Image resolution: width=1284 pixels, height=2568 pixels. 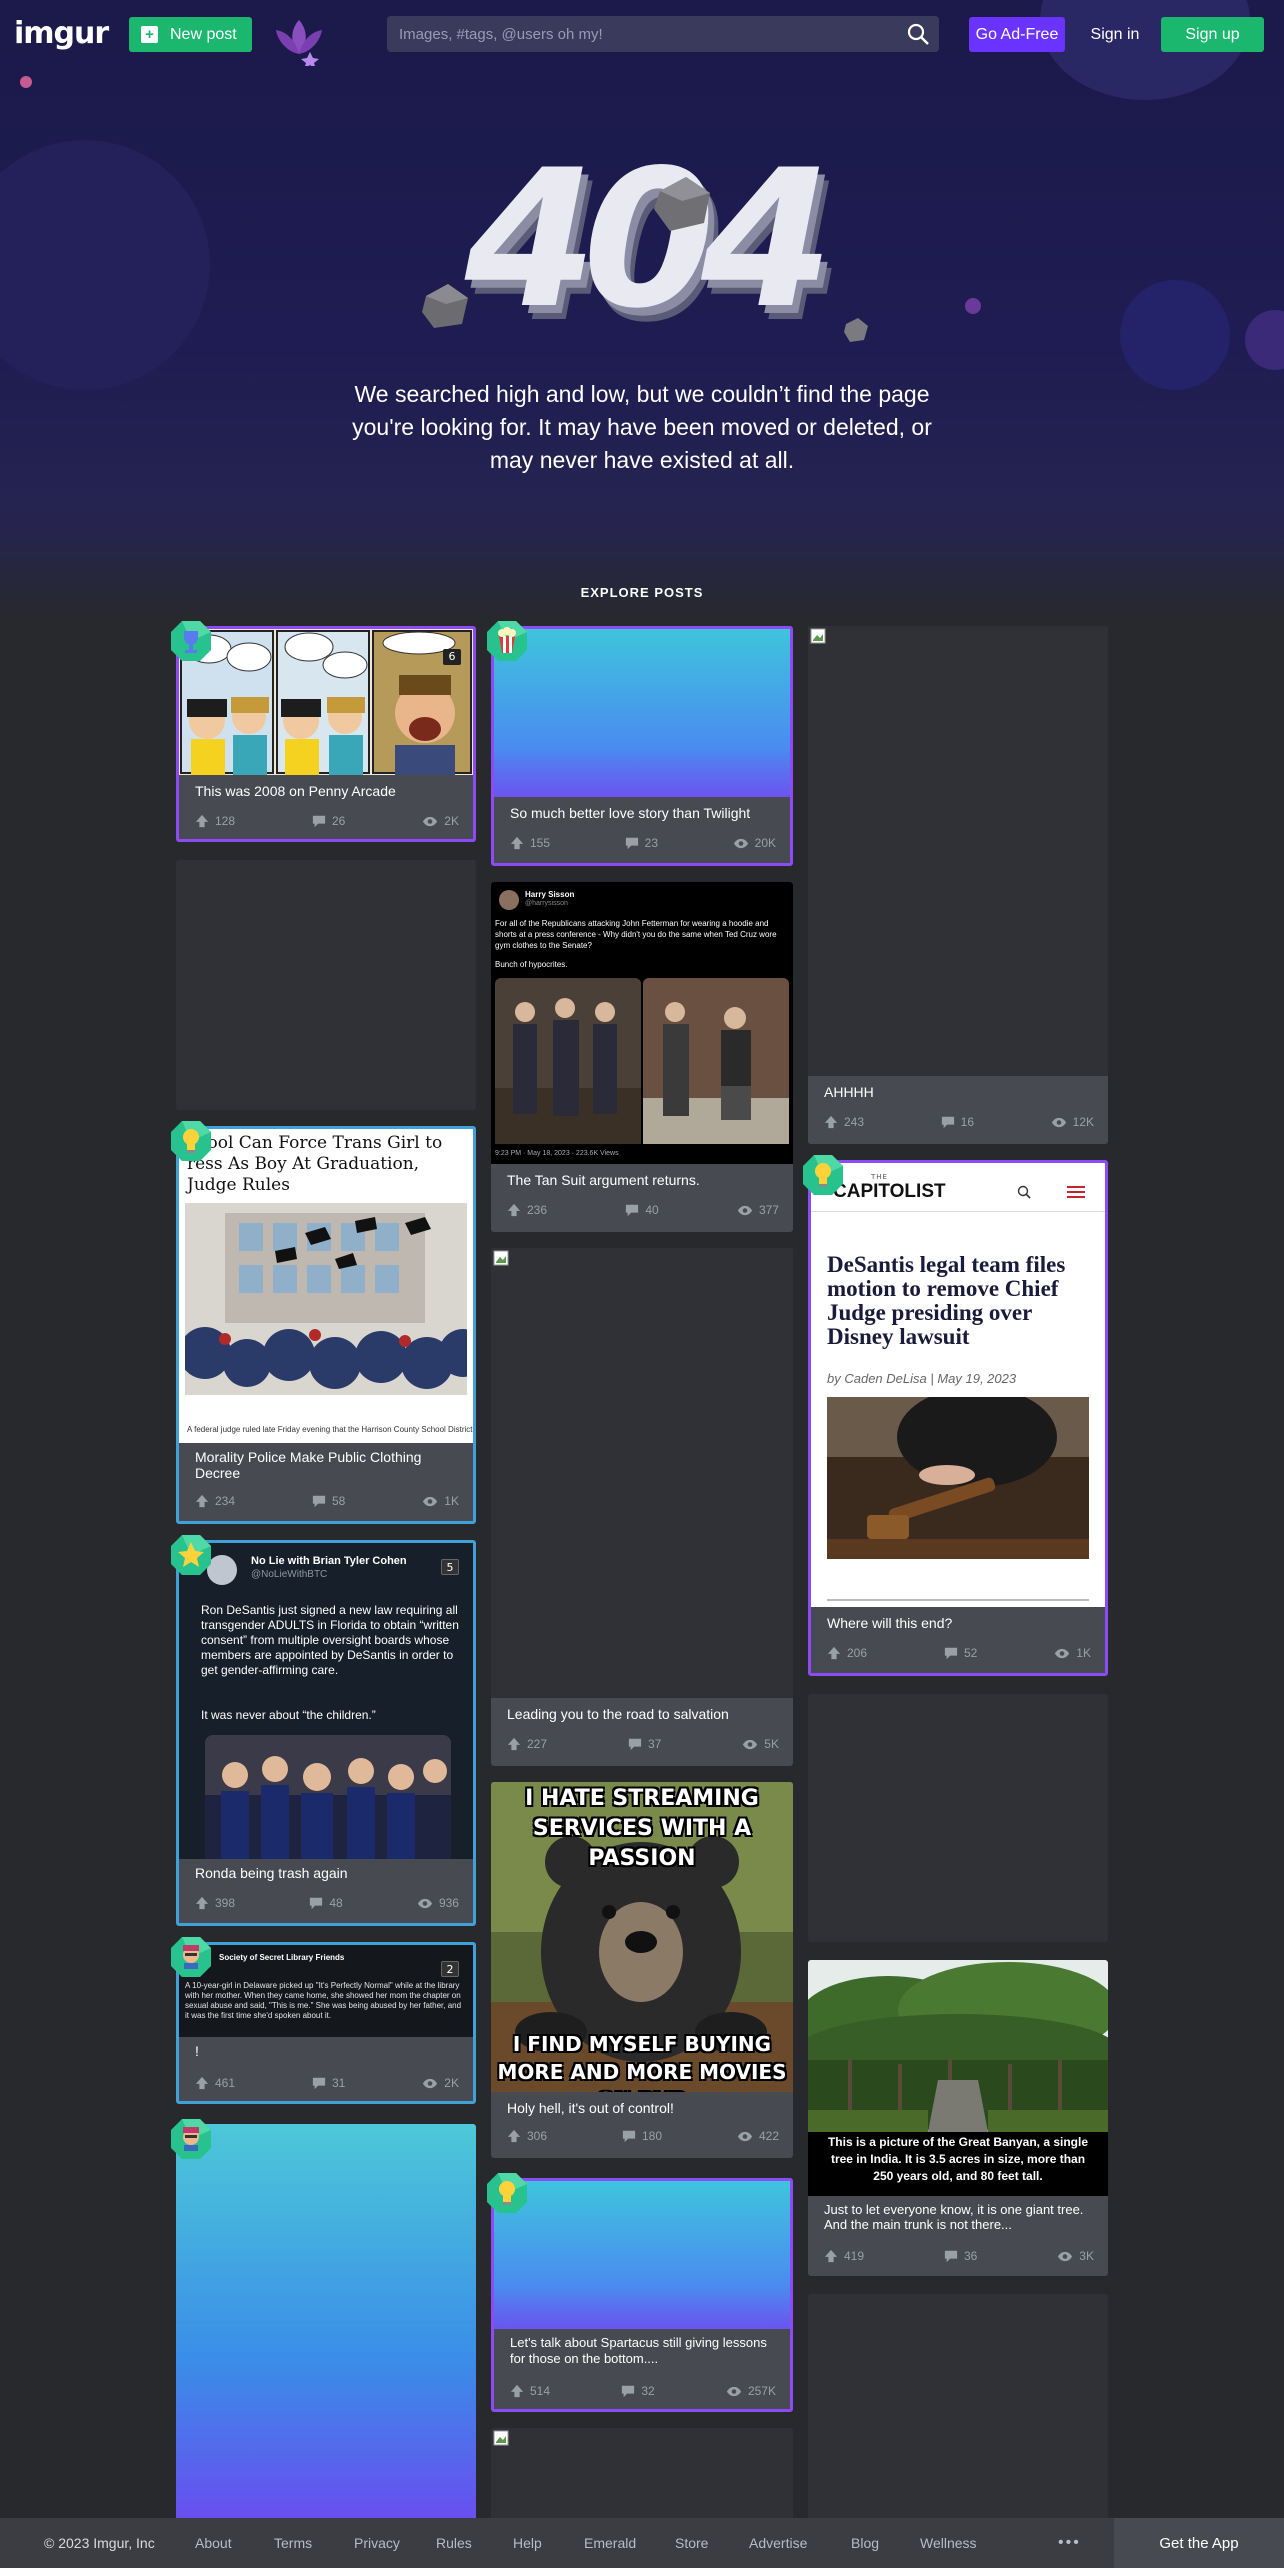 What do you see at coordinates (377, 2543) in the screenshot?
I see `footer-link-privacy: Privacy` at bounding box center [377, 2543].